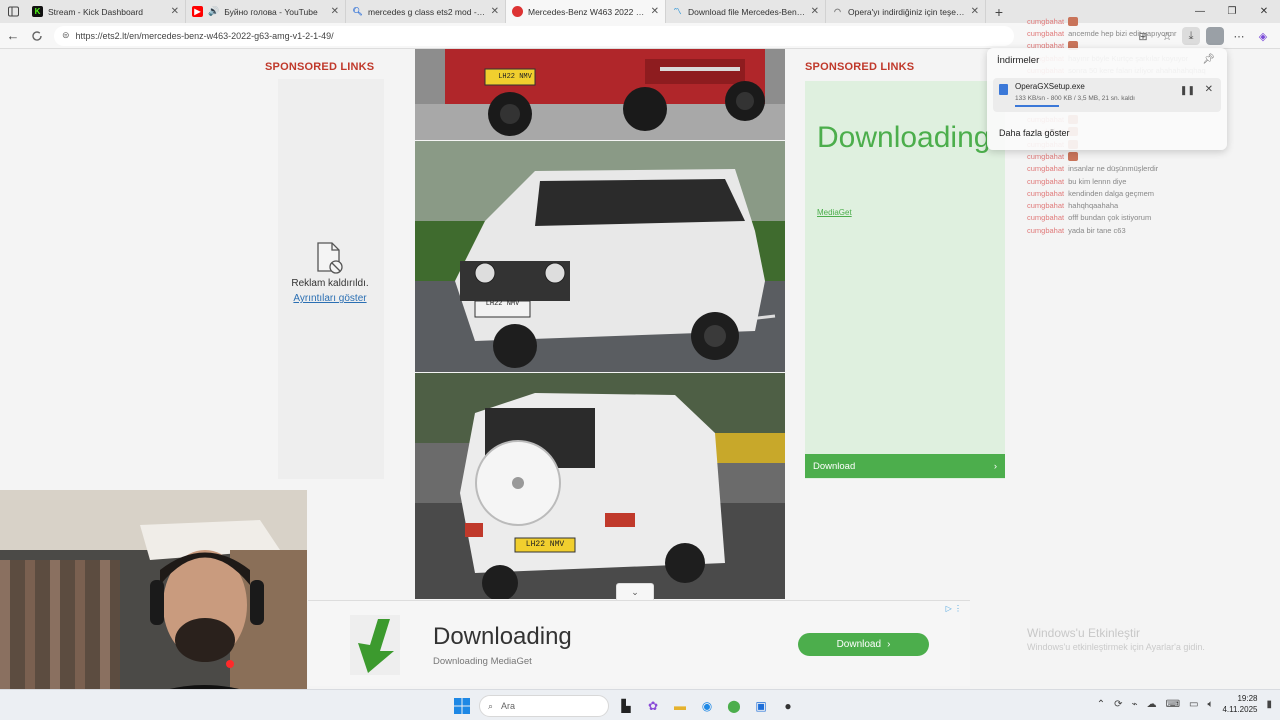  Describe the element at coordinates (1193, 704) in the screenshot. I see `display-icon: ▭` at that location.